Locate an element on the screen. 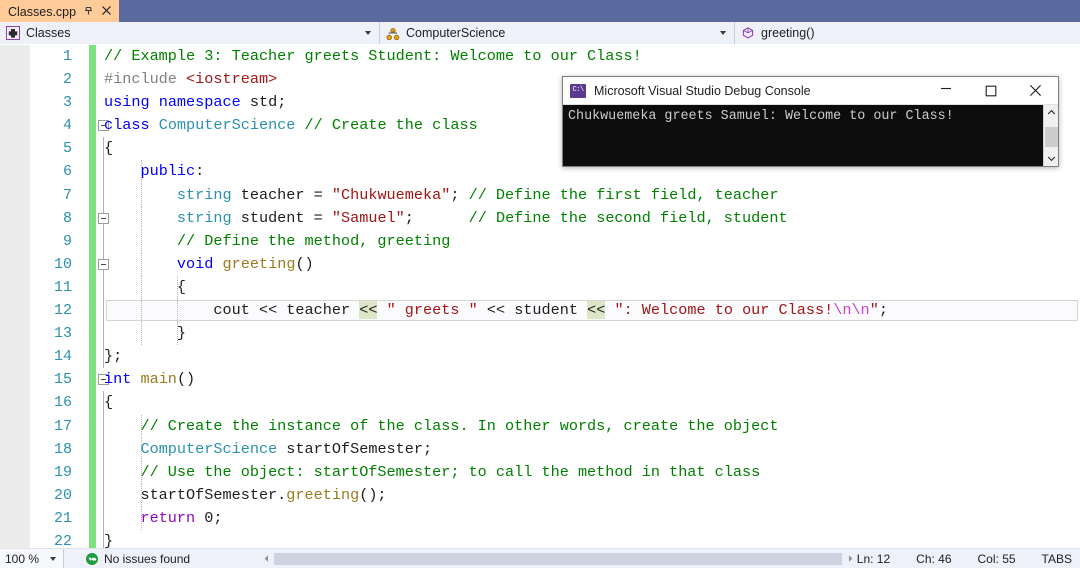 This screenshot has height=568, width=1080. code-token: " greets " is located at coordinates (432, 310).